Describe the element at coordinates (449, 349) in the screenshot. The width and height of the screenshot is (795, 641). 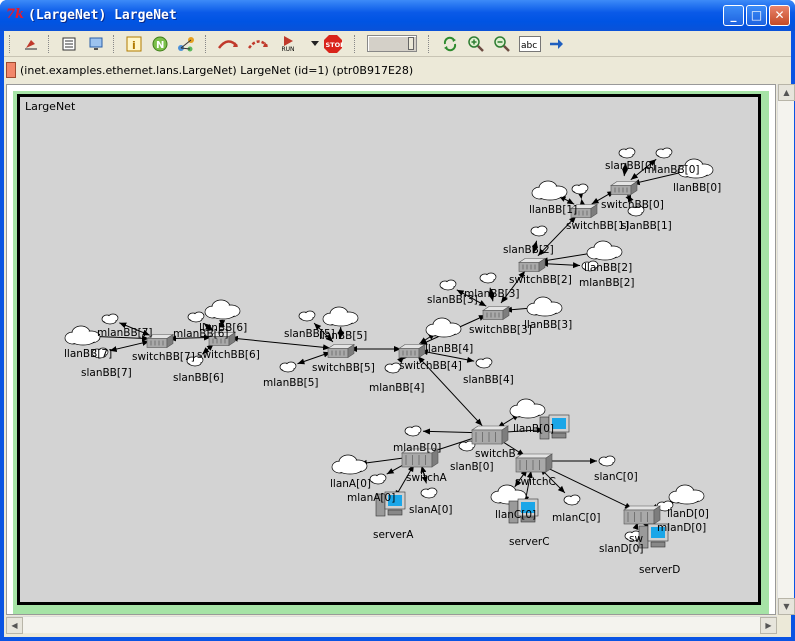
I see `node-label: llanBB[4]` at that location.